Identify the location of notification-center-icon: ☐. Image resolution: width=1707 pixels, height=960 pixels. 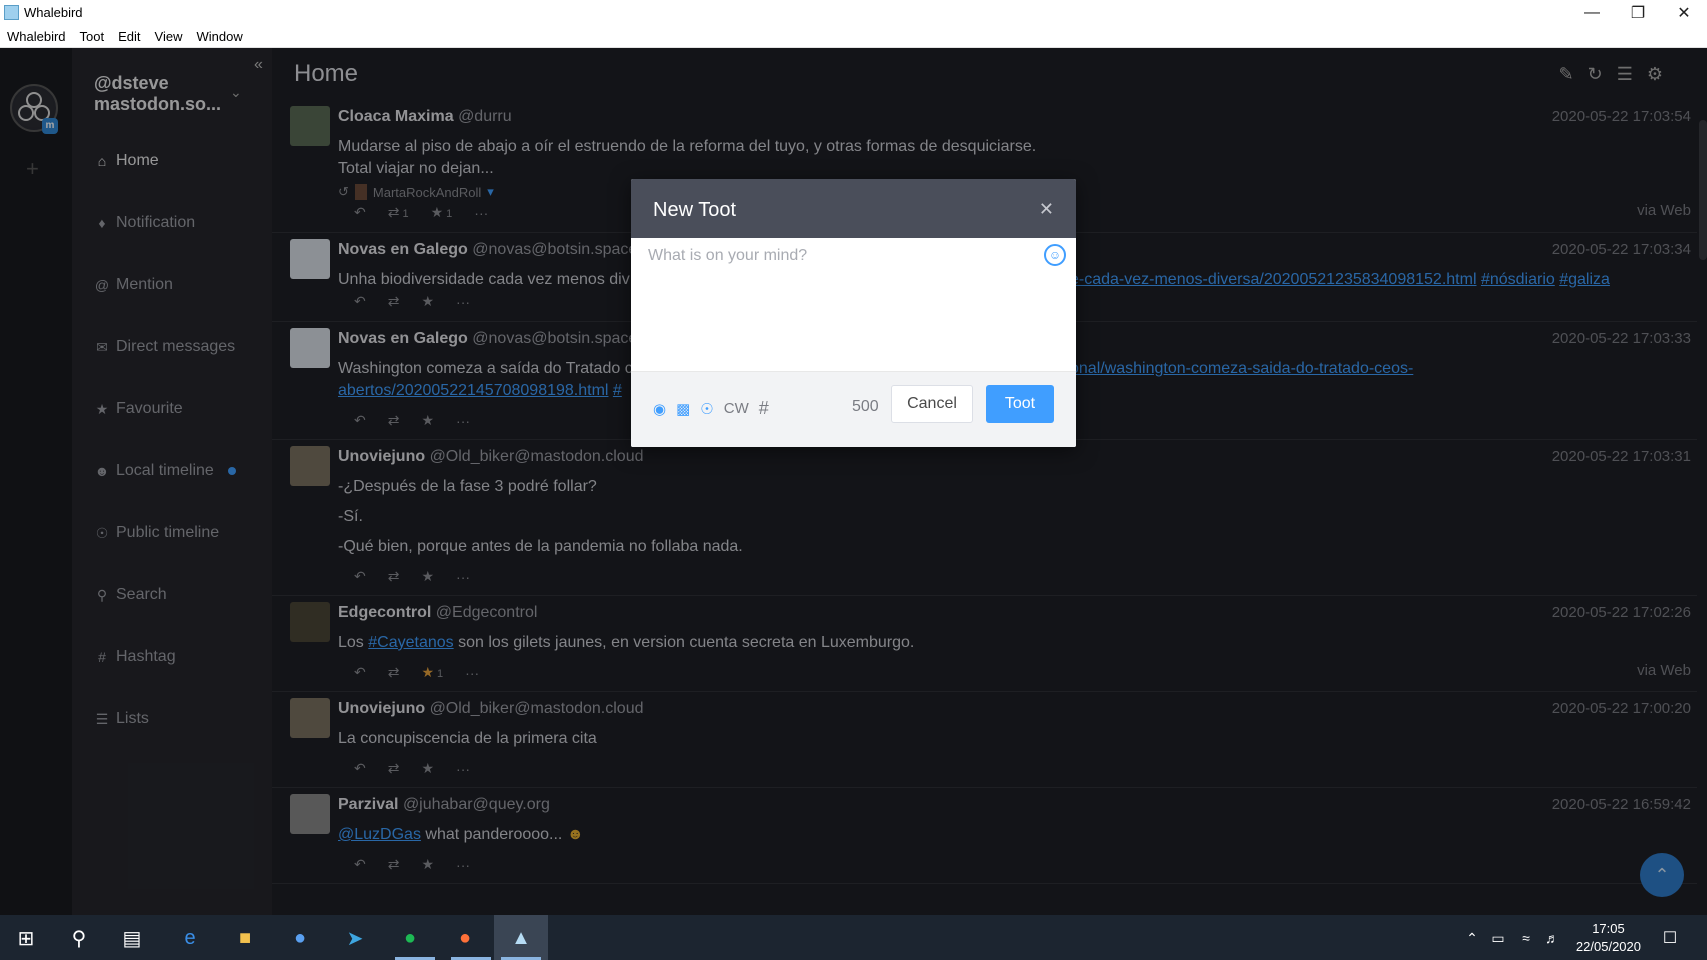
(1670, 938).